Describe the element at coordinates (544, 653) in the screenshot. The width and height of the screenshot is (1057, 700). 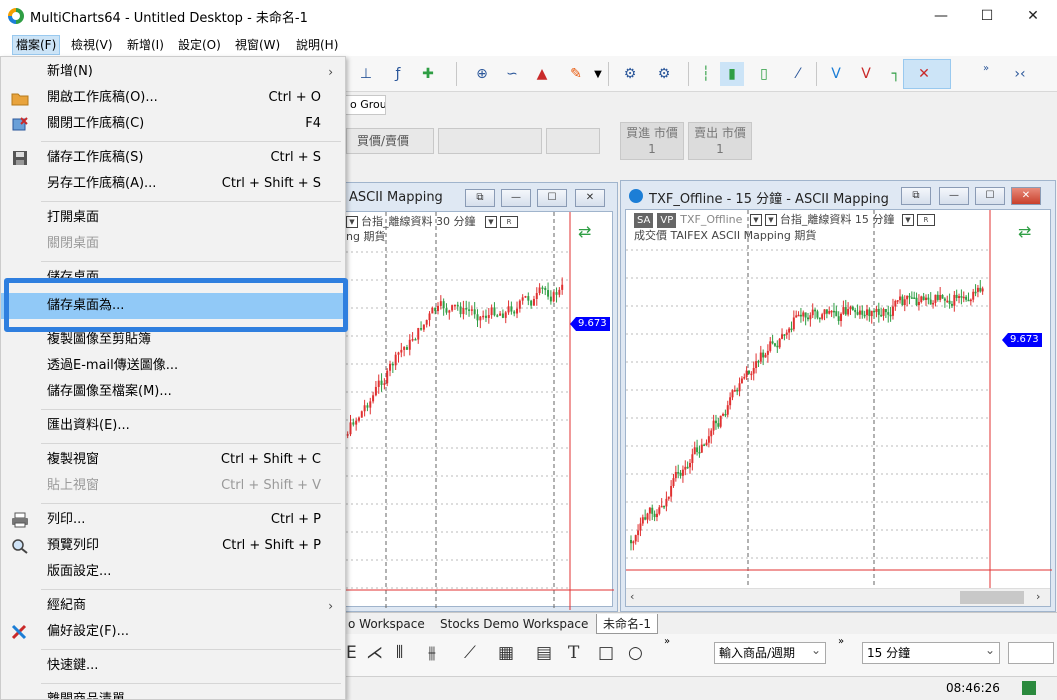
I see `calculator-icon: ▤` at that location.